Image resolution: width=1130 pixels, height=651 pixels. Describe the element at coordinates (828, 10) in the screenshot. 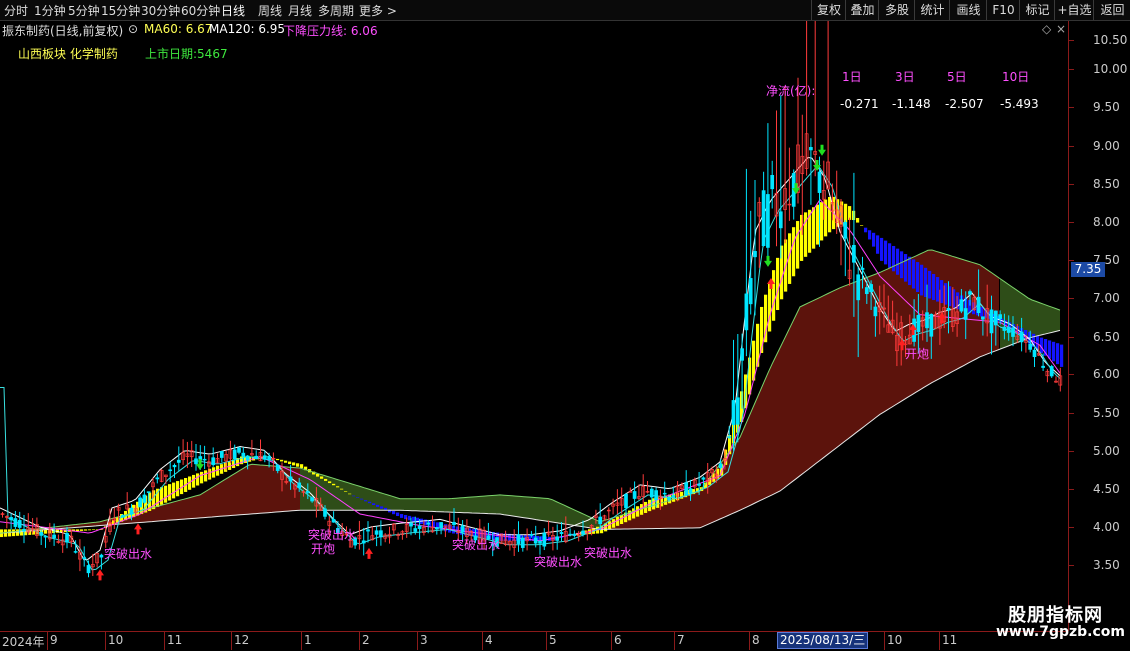

I see `toolbar-button: 复权` at that location.